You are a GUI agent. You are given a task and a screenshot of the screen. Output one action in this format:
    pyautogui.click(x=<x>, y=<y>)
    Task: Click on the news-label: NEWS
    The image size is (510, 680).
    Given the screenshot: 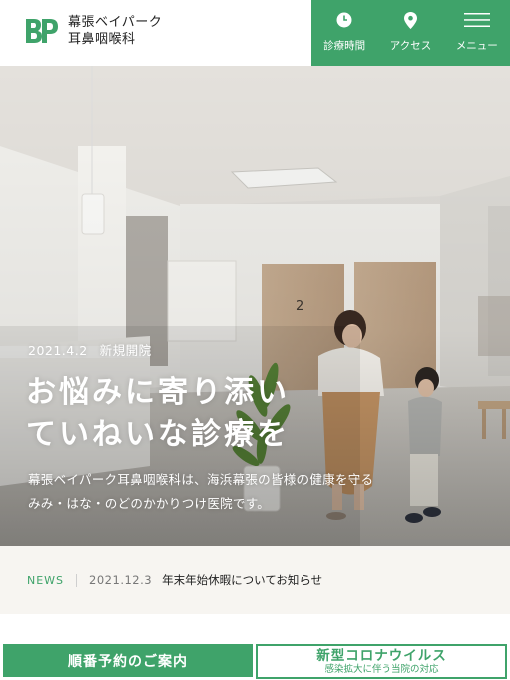 What is the action you would take?
    pyautogui.click(x=46, y=580)
    